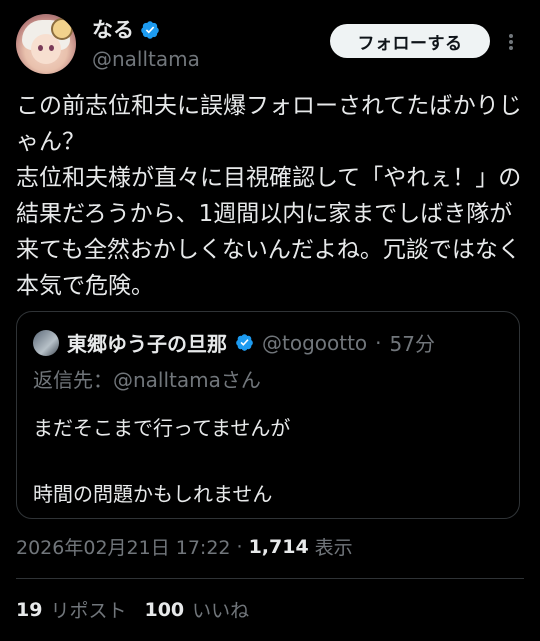 Image resolution: width=540 pixels, height=641 pixels. What do you see at coordinates (147, 344) in the screenshot?
I see `quoted-author-name: 東郷ゆう子の旦那` at bounding box center [147, 344].